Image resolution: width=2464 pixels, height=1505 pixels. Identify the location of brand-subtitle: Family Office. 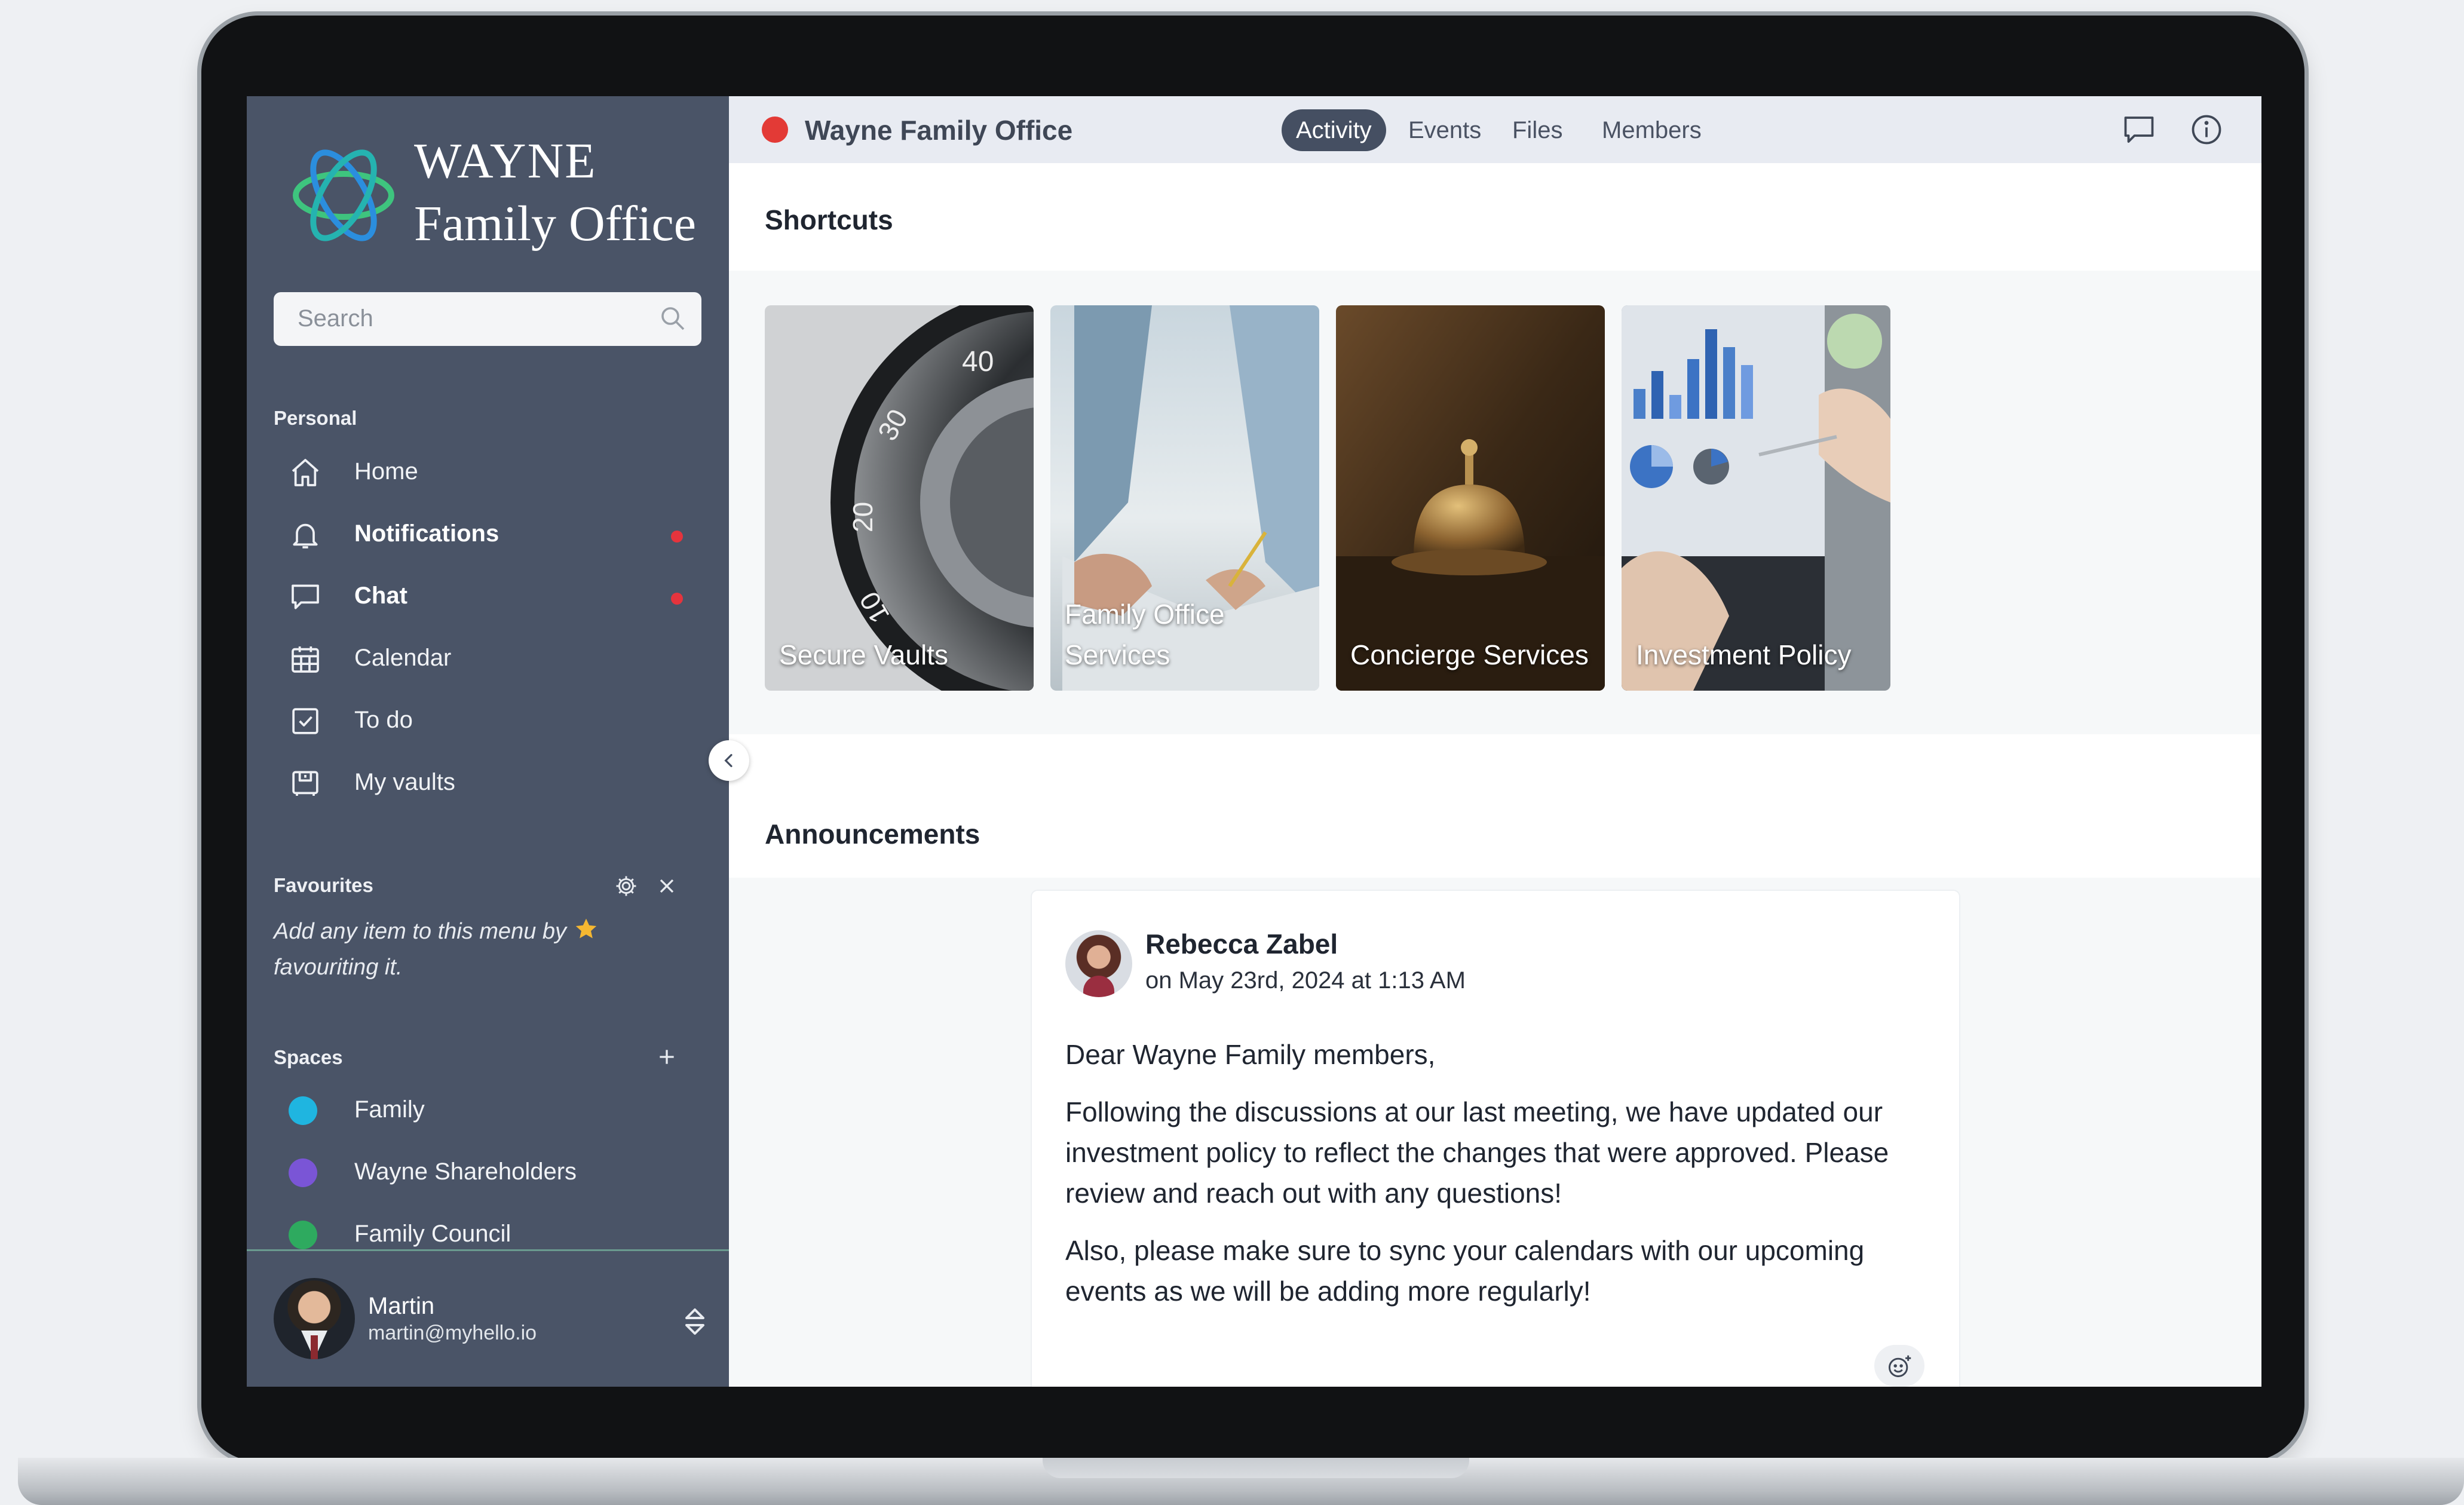
(555, 224).